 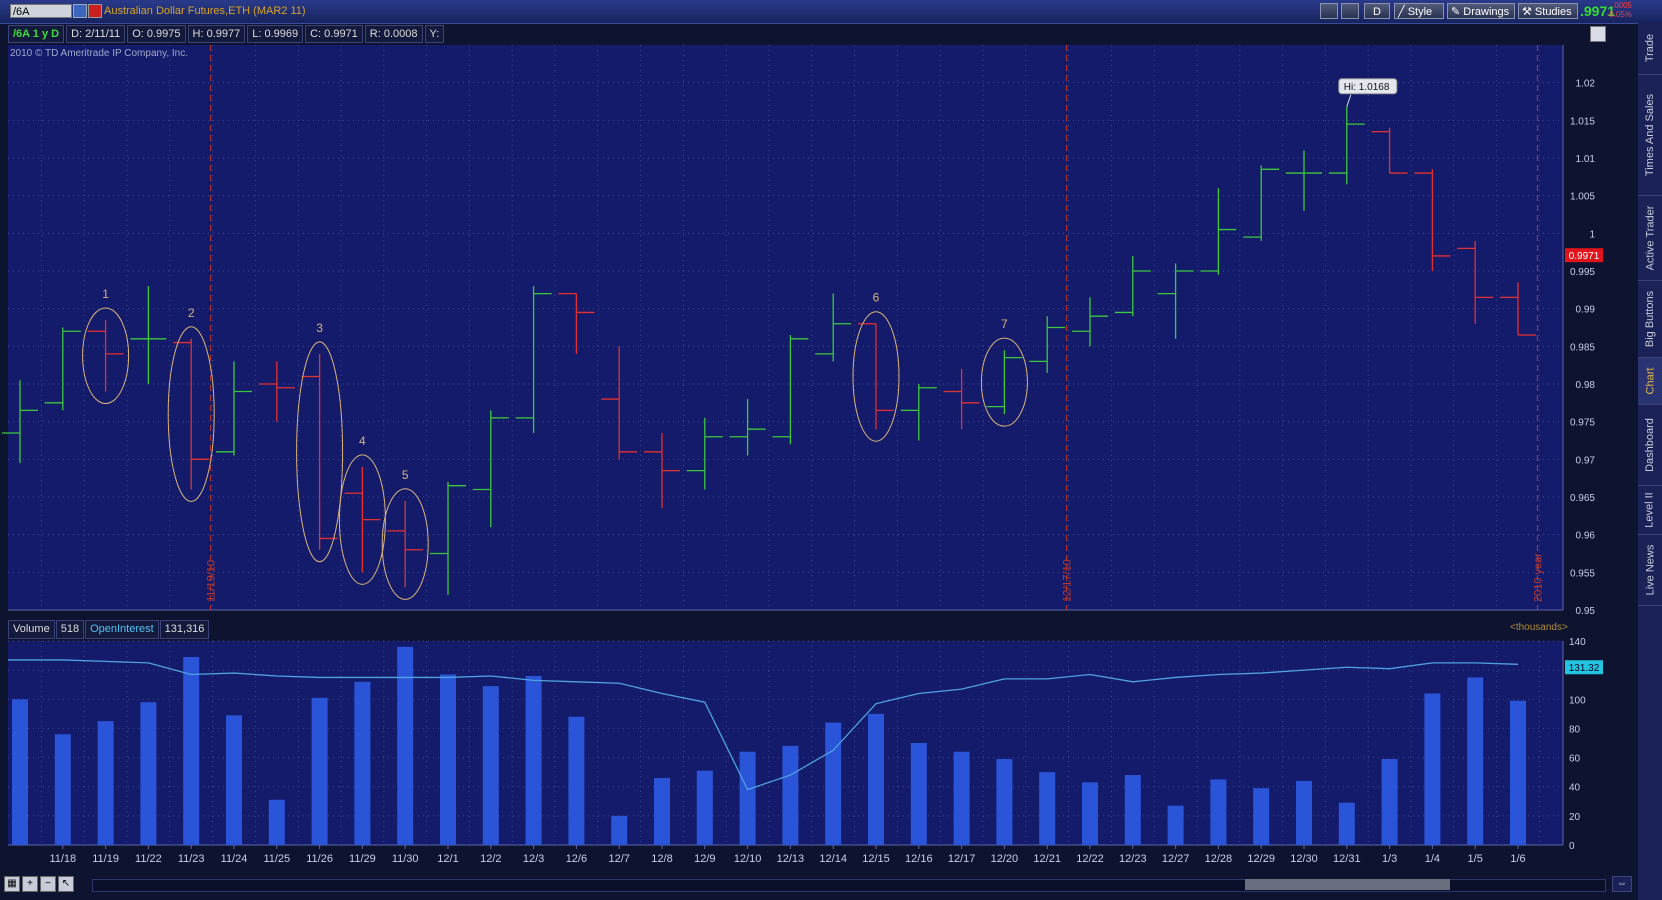 What do you see at coordinates (1553, 12) in the screenshot?
I see `studies-label: Studies` at bounding box center [1553, 12].